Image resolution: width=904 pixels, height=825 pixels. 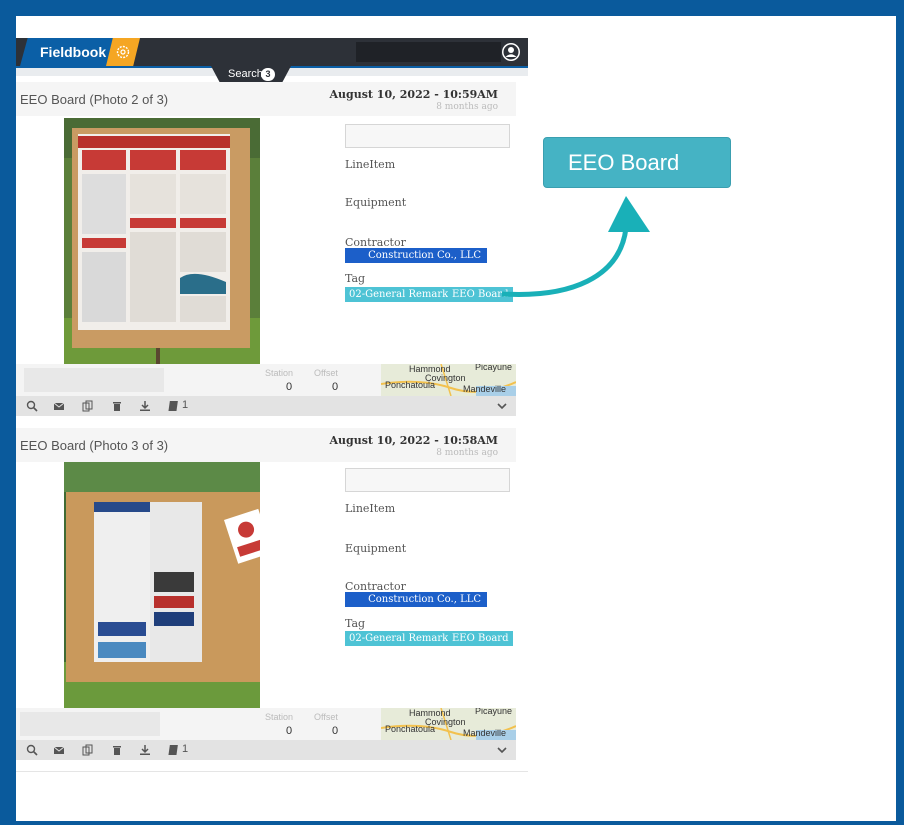 I want to click on settings-icon, so click(x=123, y=52).